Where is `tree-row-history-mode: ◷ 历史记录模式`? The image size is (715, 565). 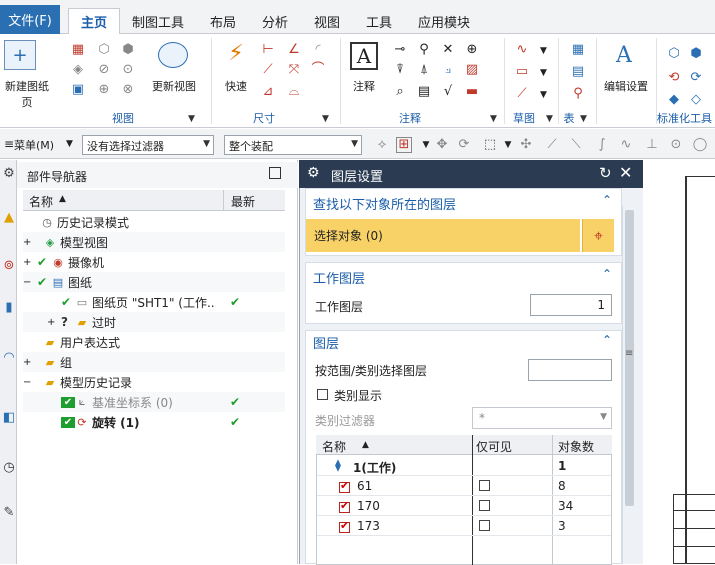
tree-row-history-mode: ◷ 历史记录模式 is located at coordinates (162, 222).